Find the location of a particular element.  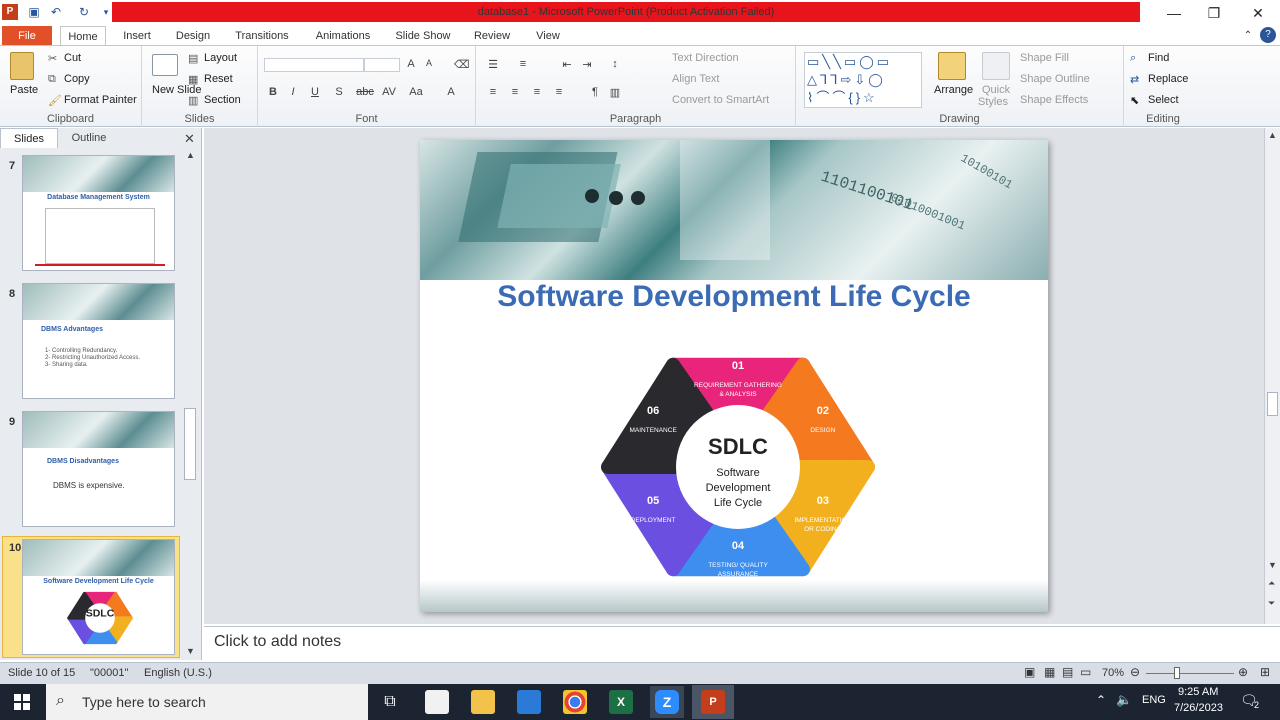

line-spacing-icon: ↕ is located at coordinates (615, 64).